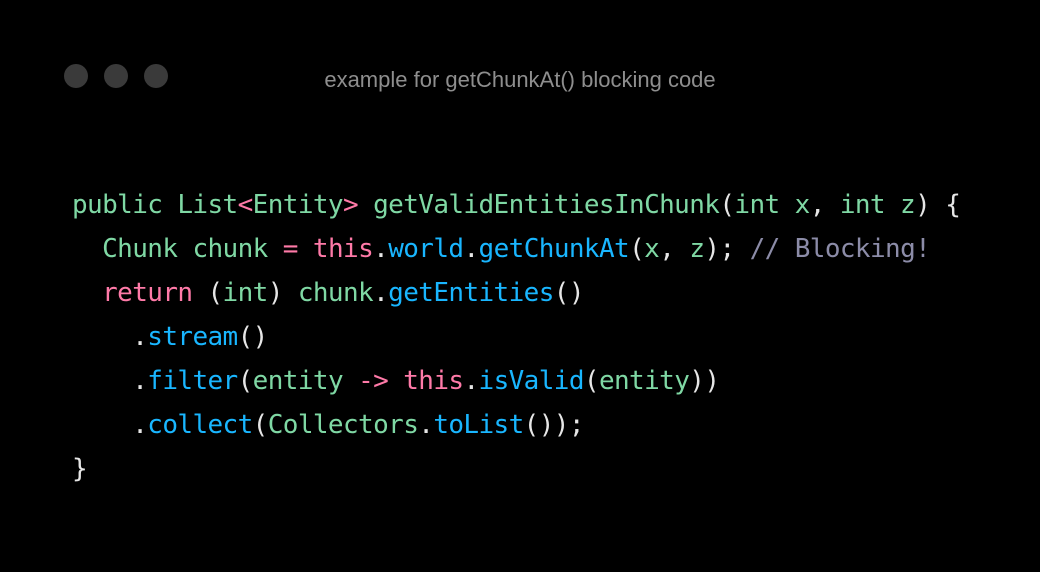 The height and width of the screenshot is (572, 1040). Describe the element at coordinates (840, 249) in the screenshot. I see `code-token: // Blocking!` at that location.